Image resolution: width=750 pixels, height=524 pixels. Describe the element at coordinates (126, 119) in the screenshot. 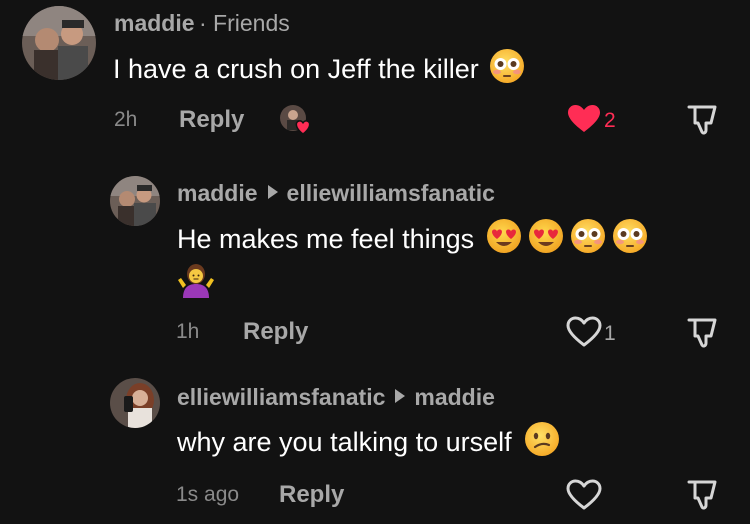

I see `comment-time: 2h` at that location.